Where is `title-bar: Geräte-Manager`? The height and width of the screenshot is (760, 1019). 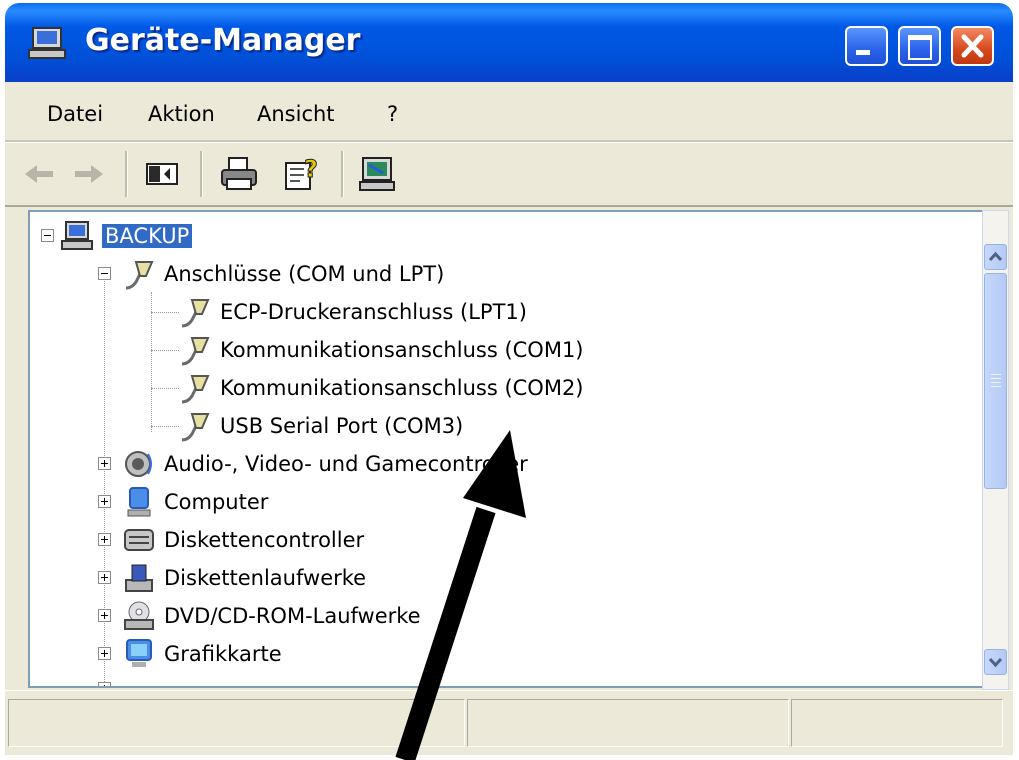
title-bar: Geräte-Manager is located at coordinates (509, 42).